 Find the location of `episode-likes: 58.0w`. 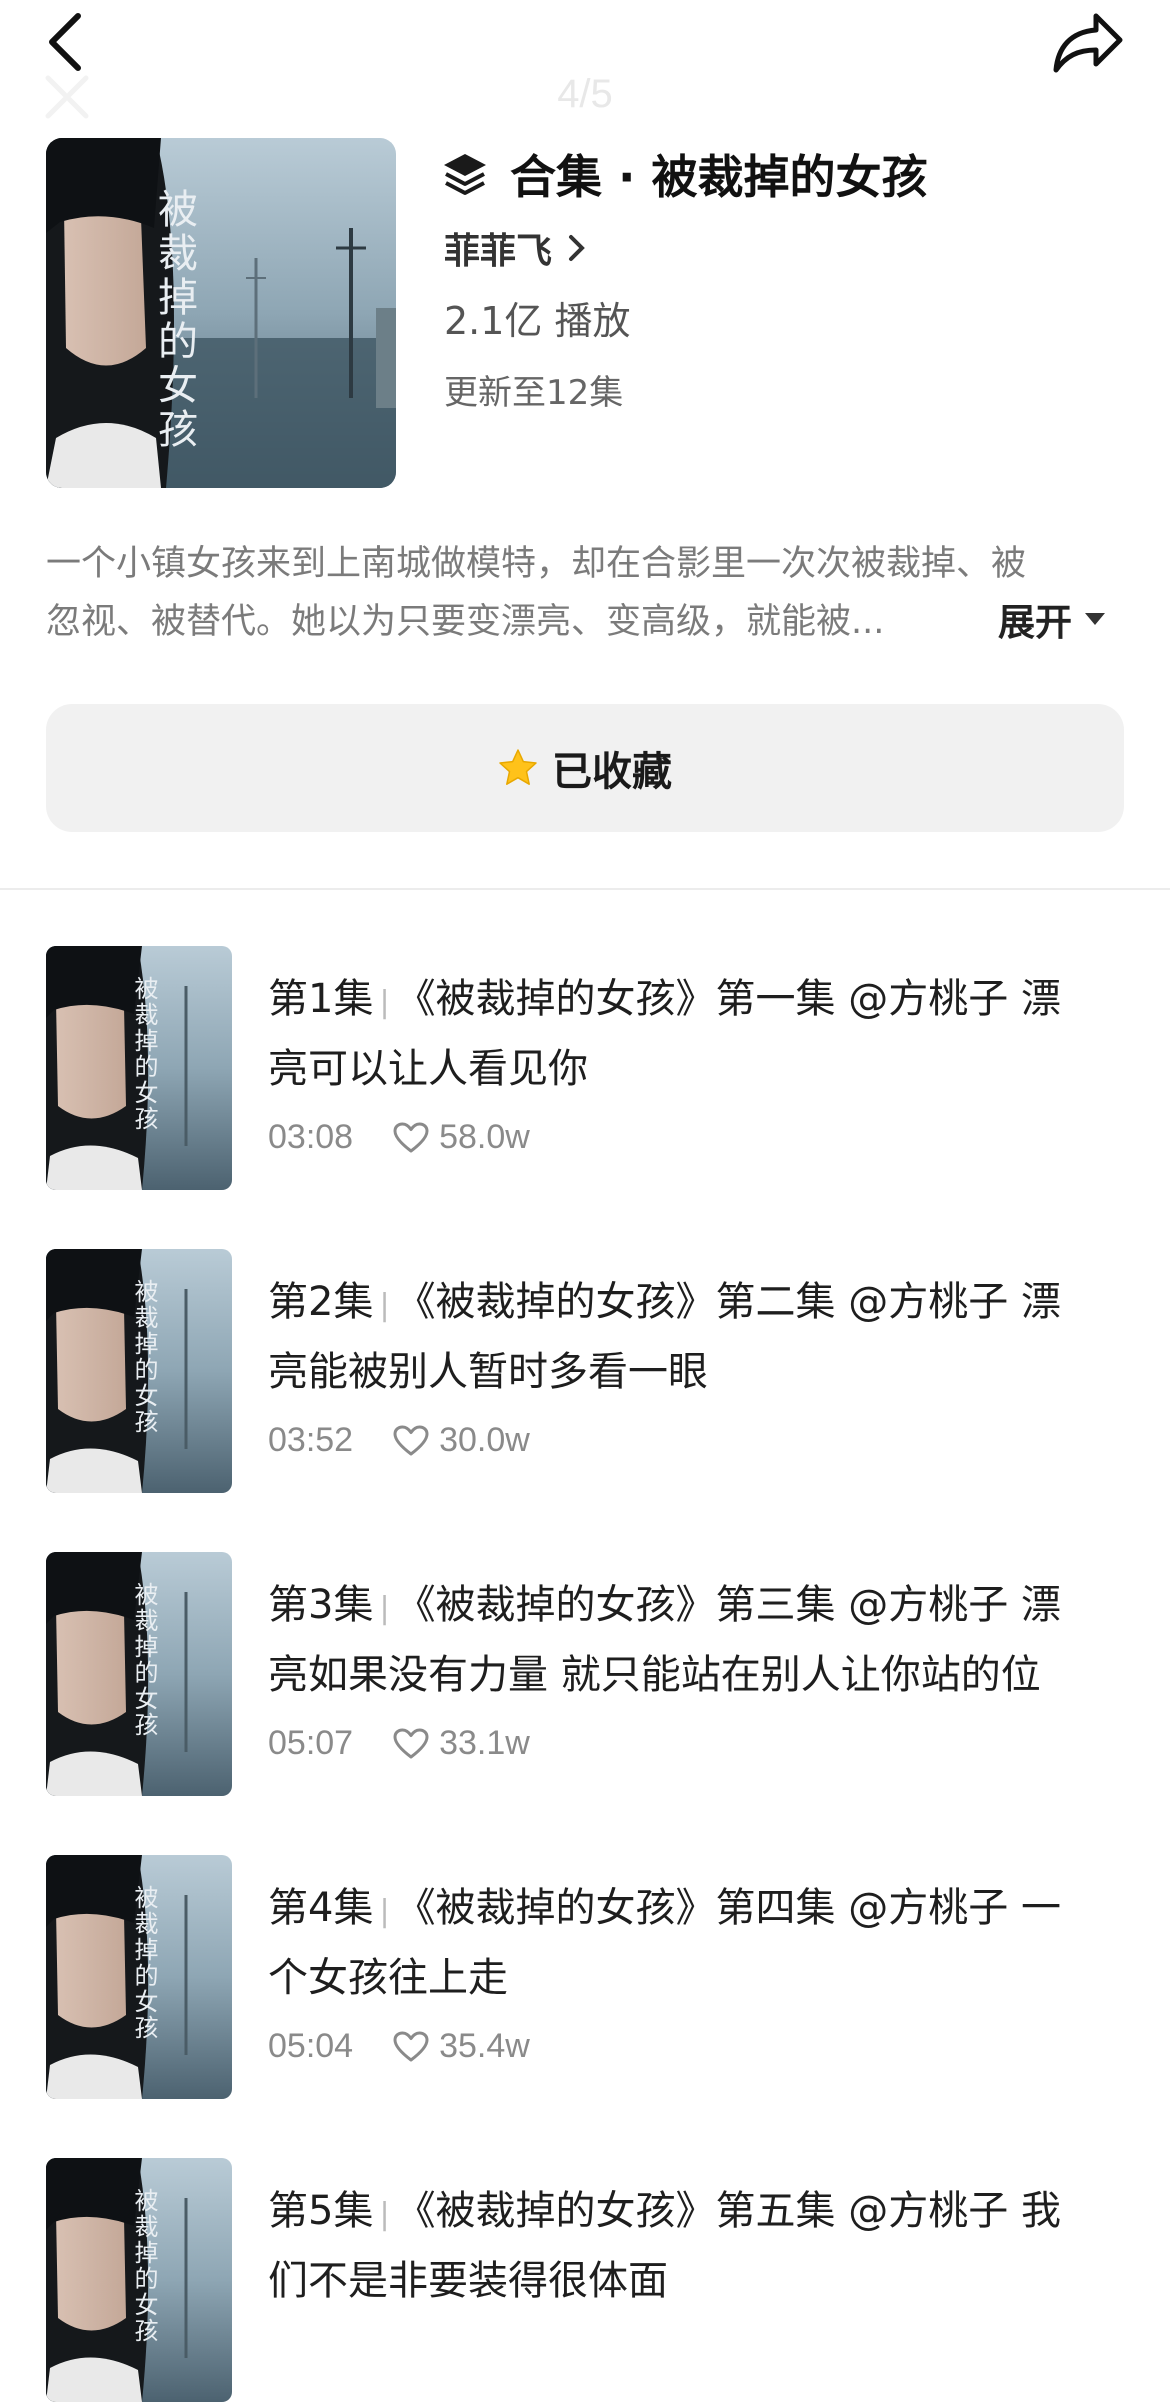

episode-likes: 58.0w is located at coordinates (484, 1137).